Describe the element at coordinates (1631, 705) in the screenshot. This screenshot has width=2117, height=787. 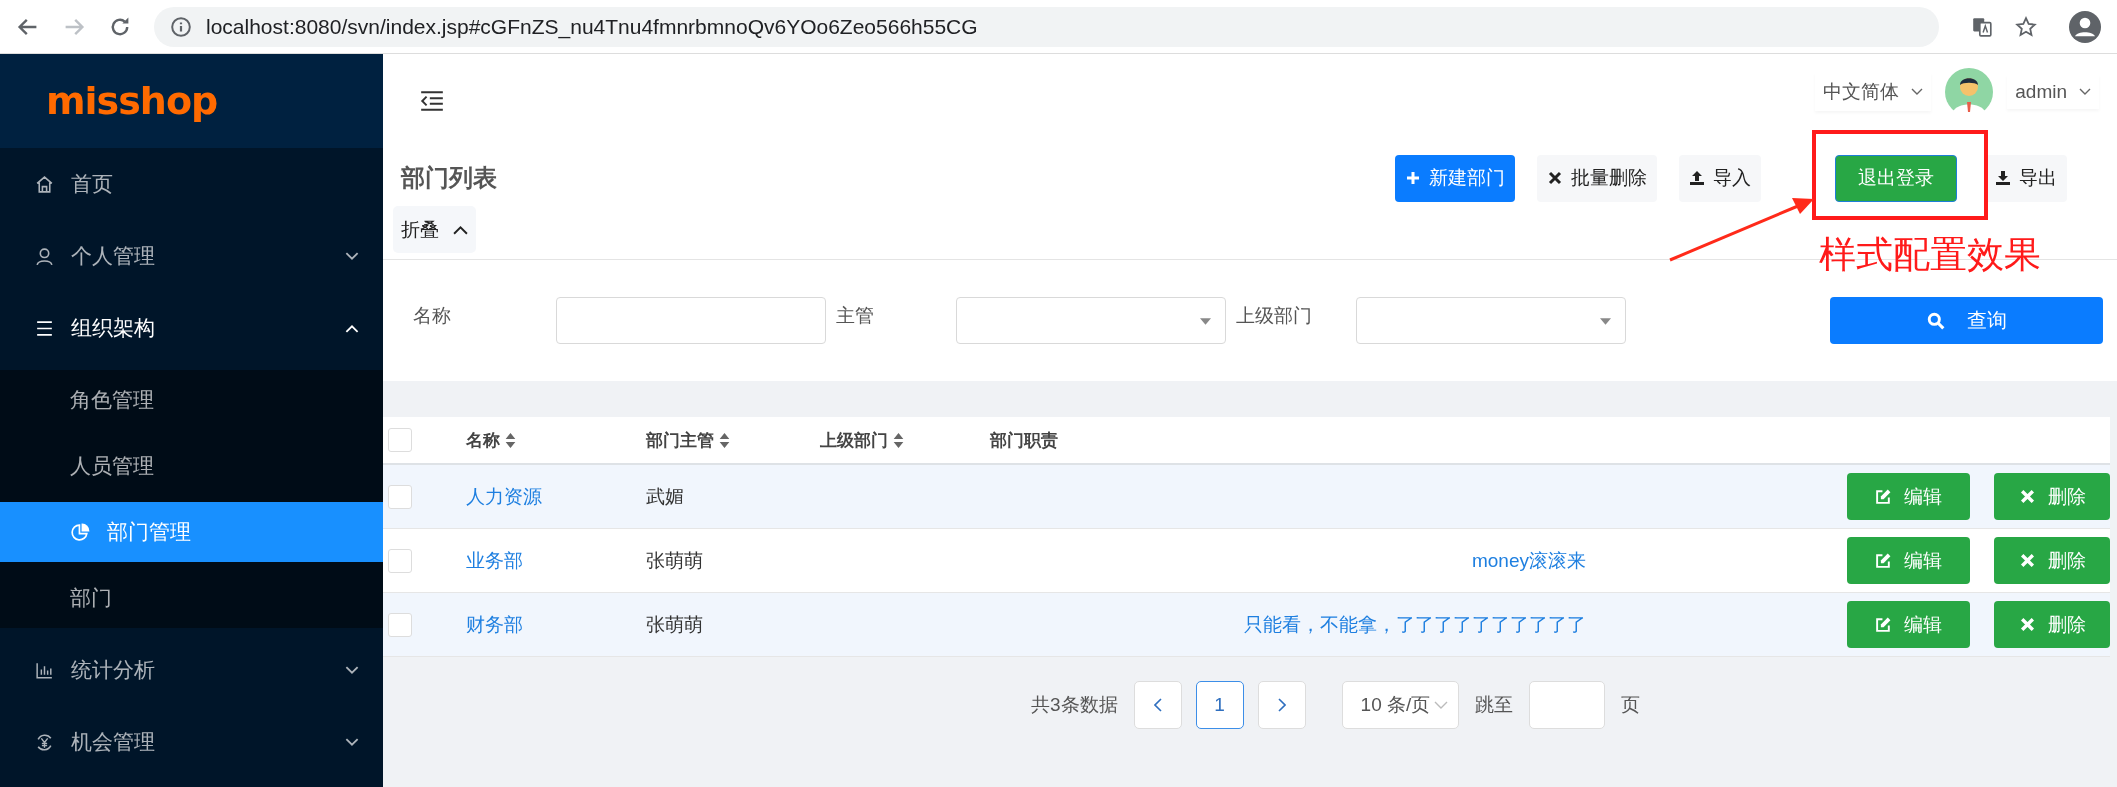
I see `page-suffix: 页` at that location.